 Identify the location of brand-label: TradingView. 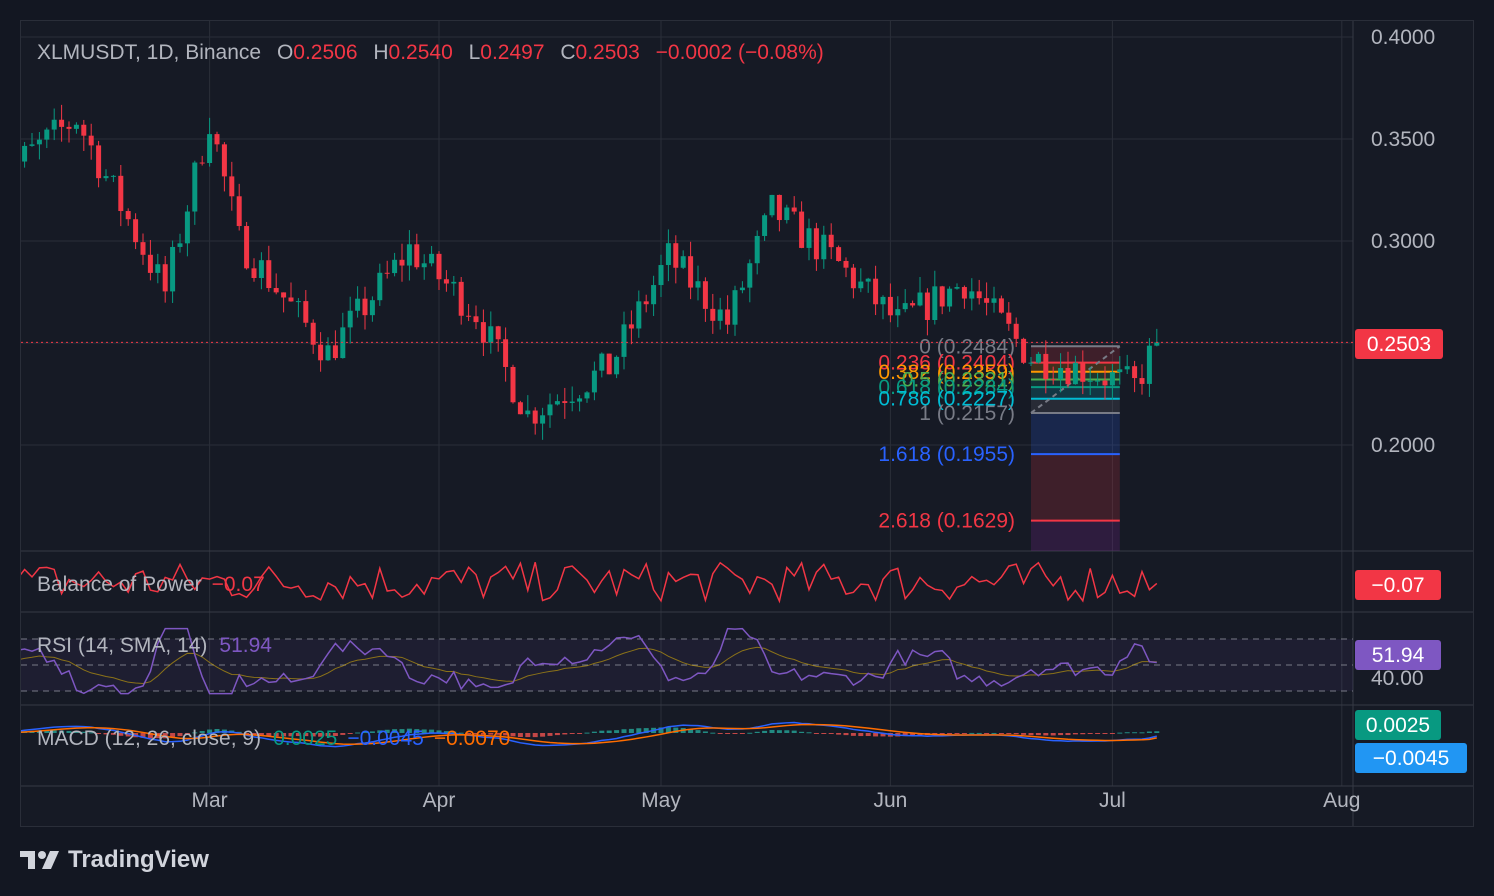
(138, 859).